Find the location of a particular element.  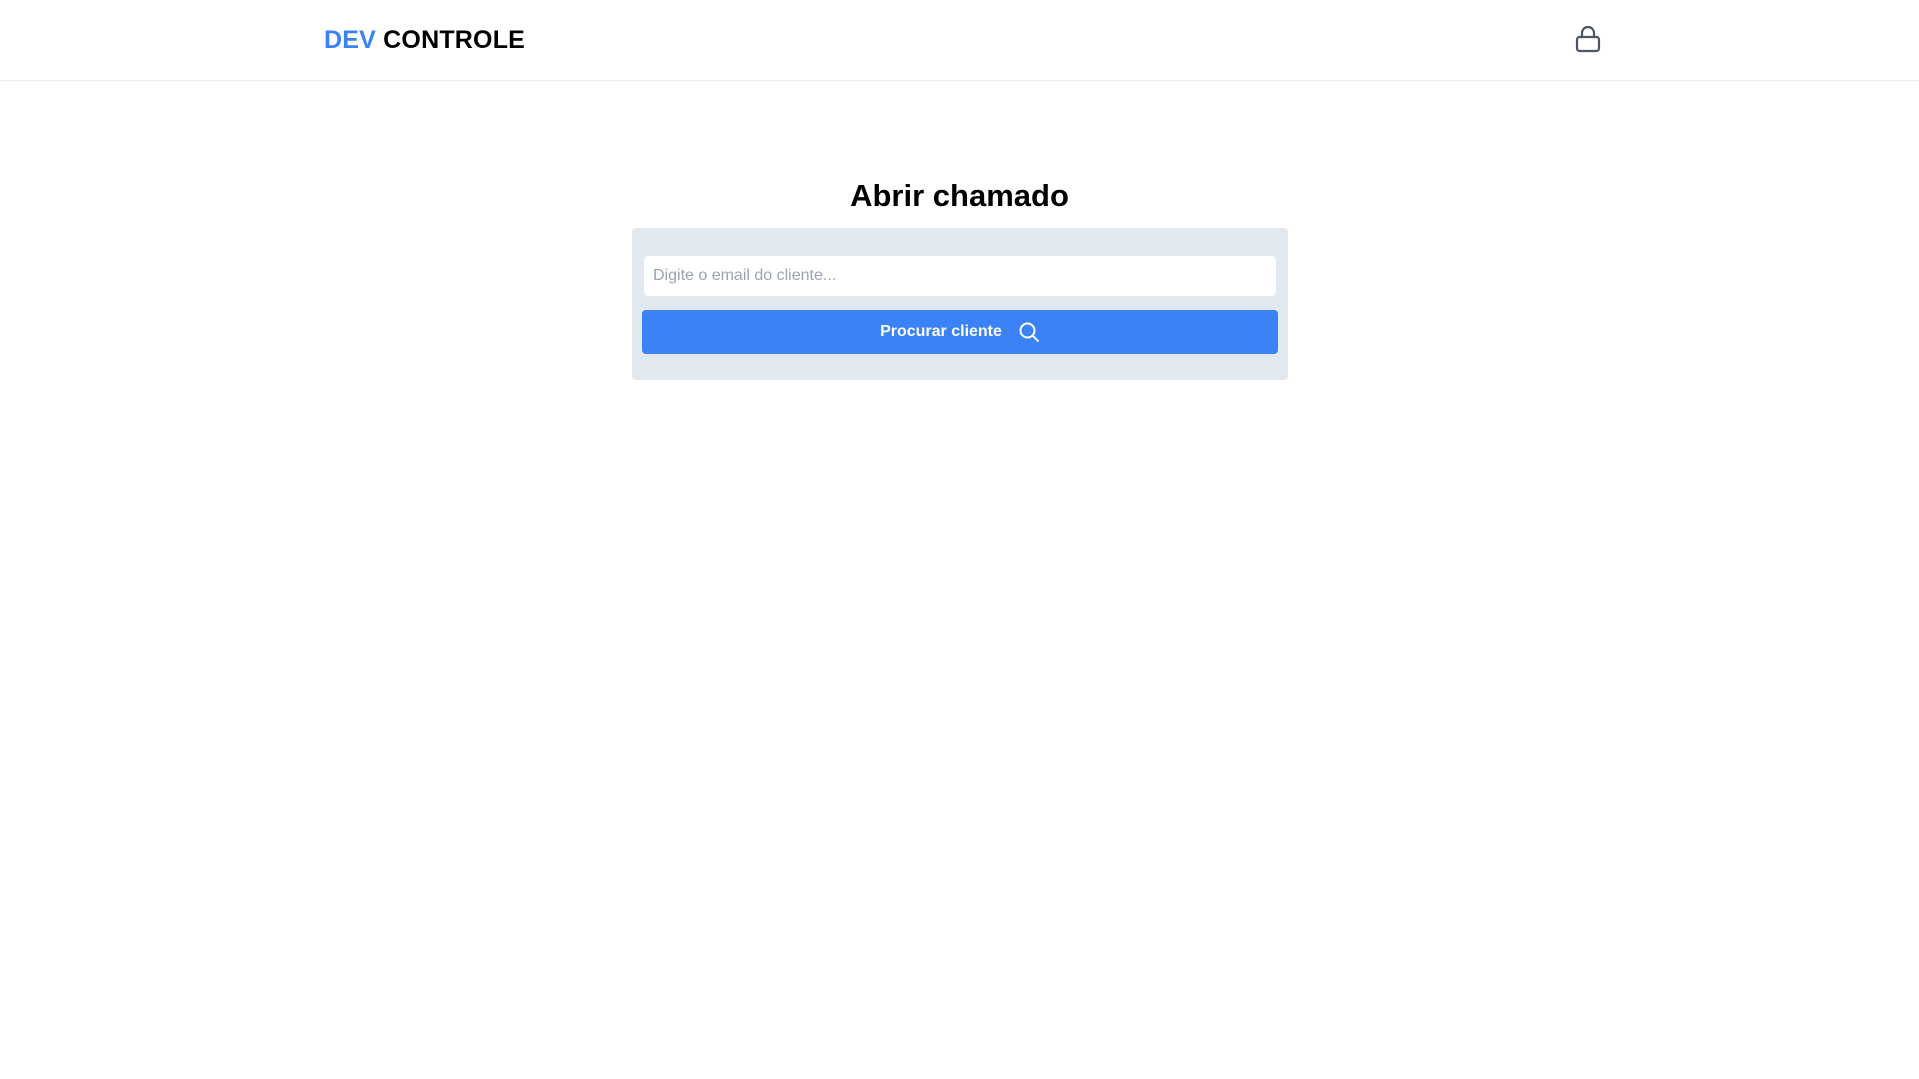

search-client-button-label: Procurar cliente is located at coordinates (941, 331).